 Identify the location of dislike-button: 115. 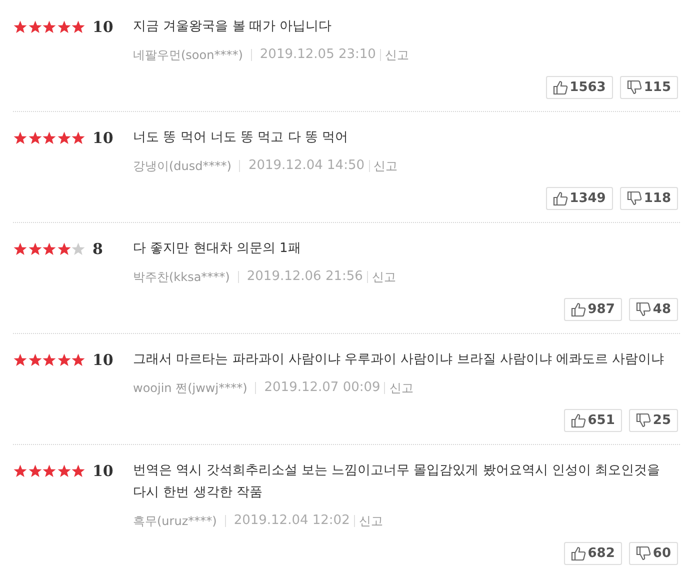
(649, 87).